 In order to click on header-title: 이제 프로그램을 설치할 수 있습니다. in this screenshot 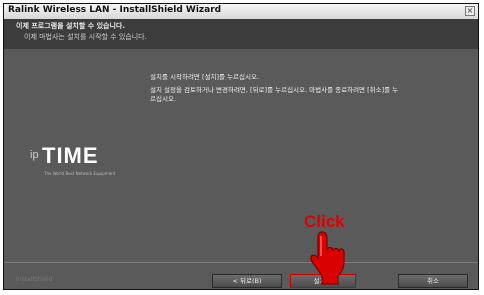, I will do `click(71, 26)`.